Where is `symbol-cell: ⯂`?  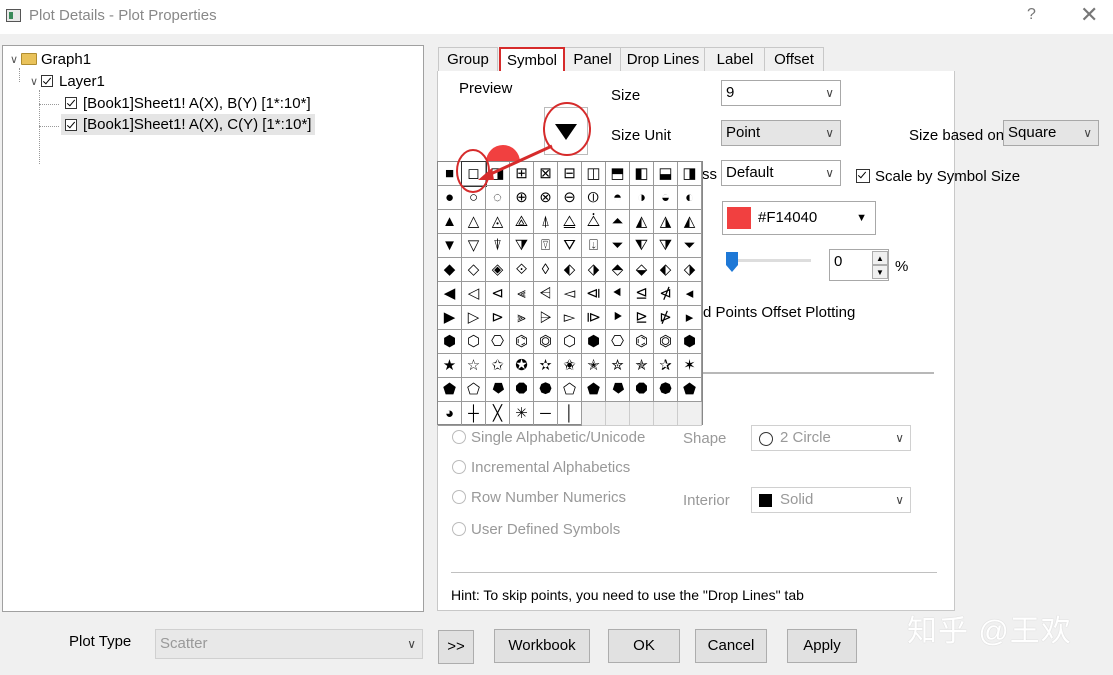 symbol-cell: ⯂ is located at coordinates (498, 390).